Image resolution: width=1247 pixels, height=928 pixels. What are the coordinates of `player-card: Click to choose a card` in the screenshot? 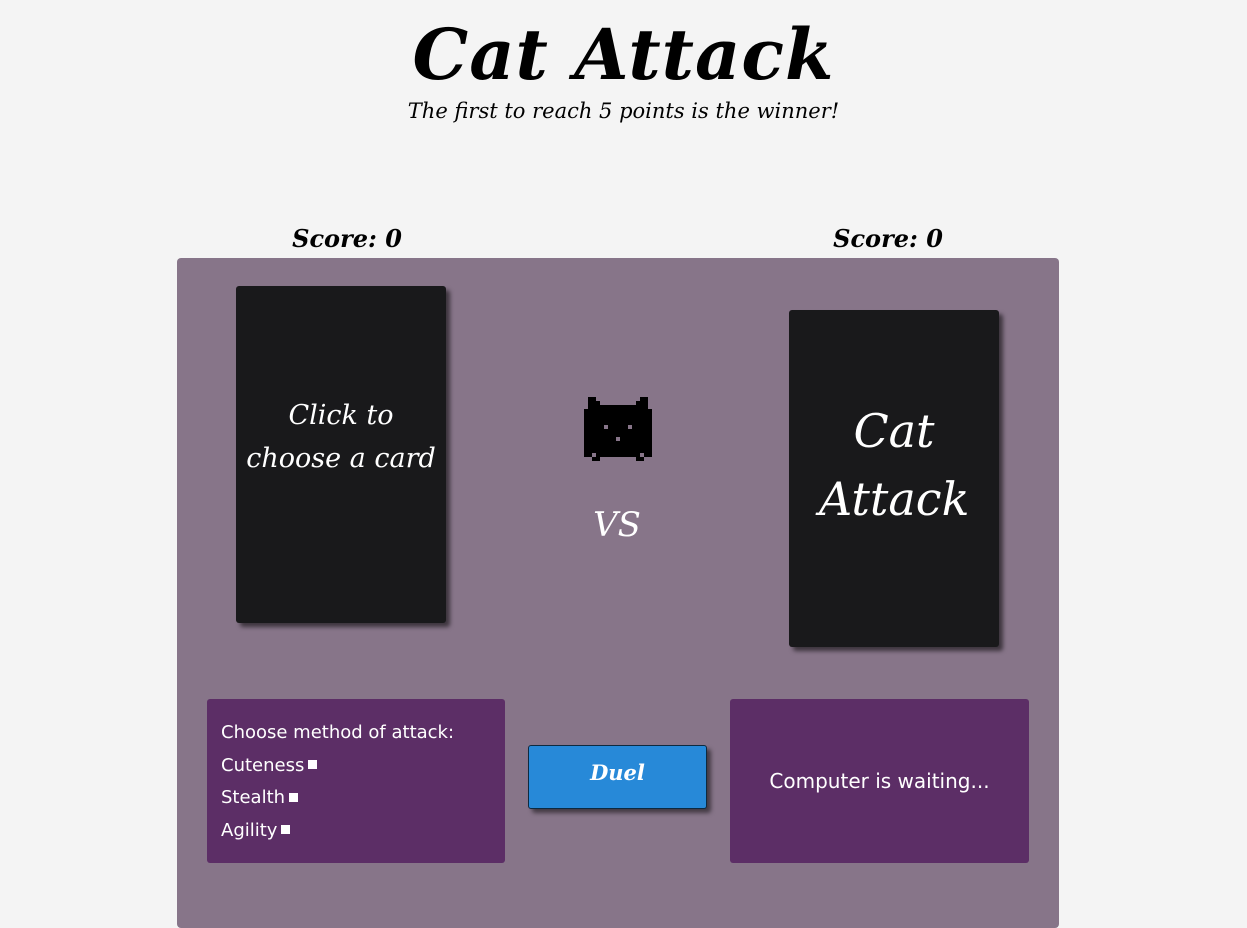 It's located at (341, 454).